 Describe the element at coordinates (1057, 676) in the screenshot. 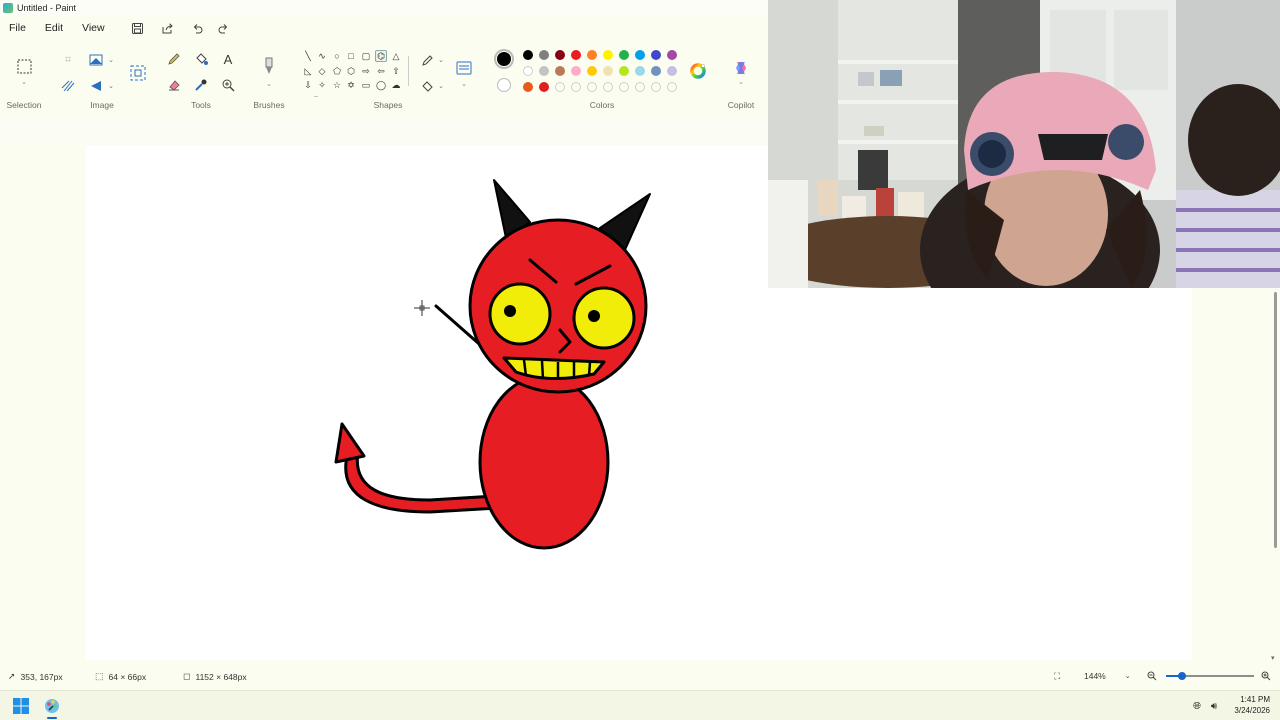

I see `fit-to-window-icon: ⛶` at that location.